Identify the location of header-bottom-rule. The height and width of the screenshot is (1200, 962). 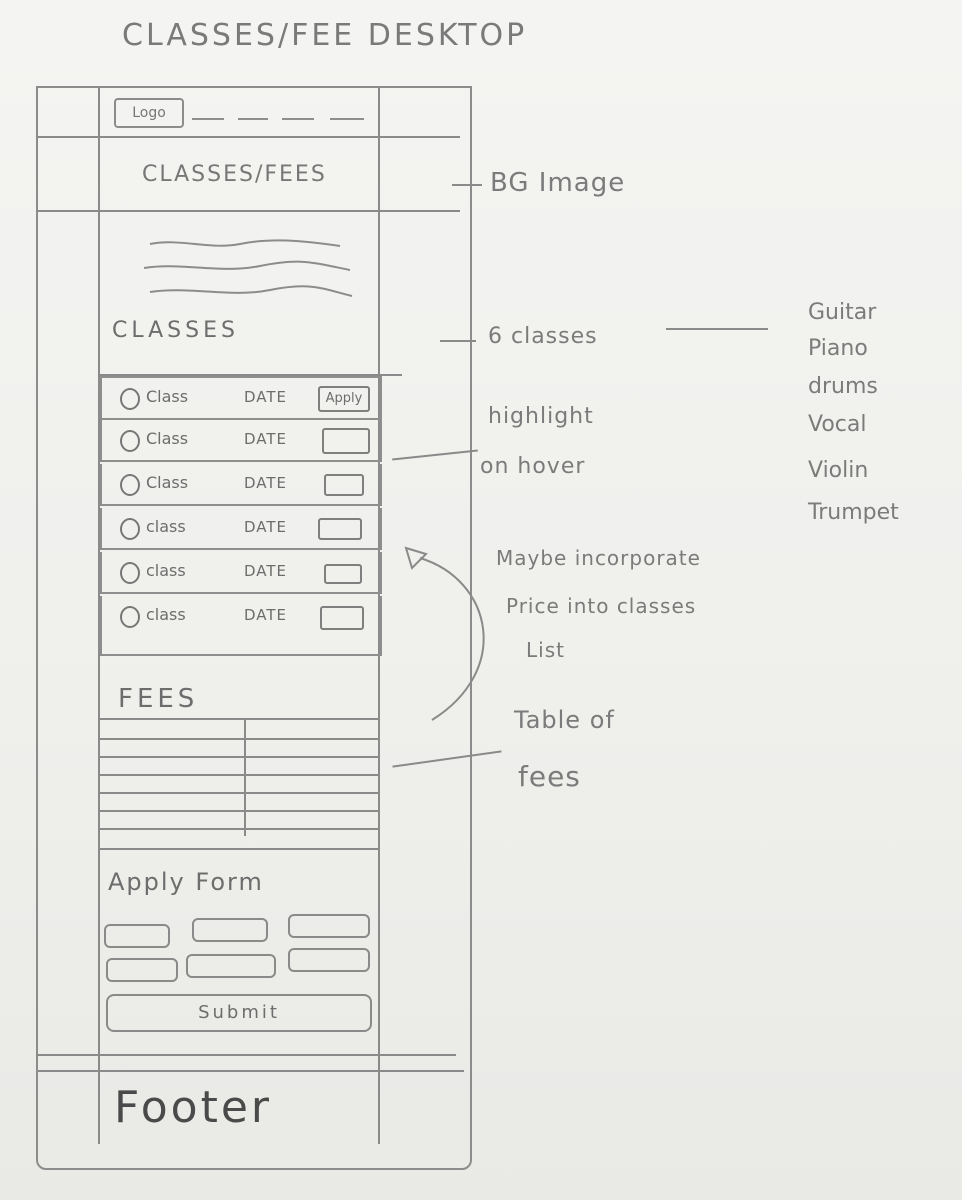
(248, 137).